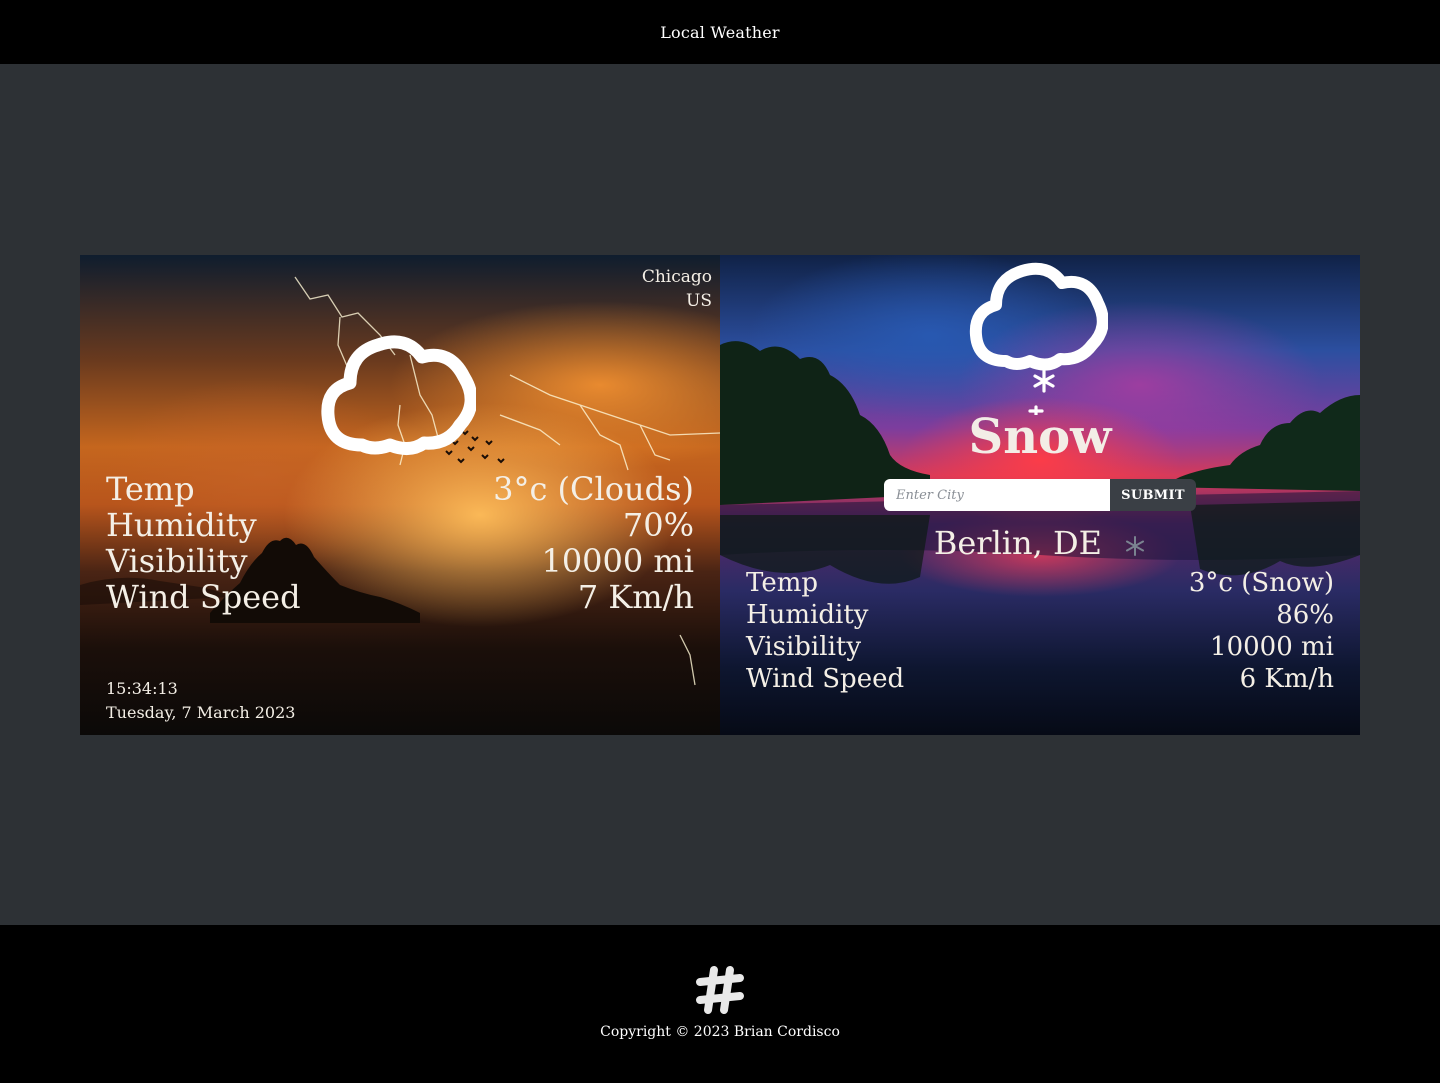 The height and width of the screenshot is (1083, 1440). Describe the element at coordinates (676, 277) in the screenshot. I see `city-name: Chicago` at that location.